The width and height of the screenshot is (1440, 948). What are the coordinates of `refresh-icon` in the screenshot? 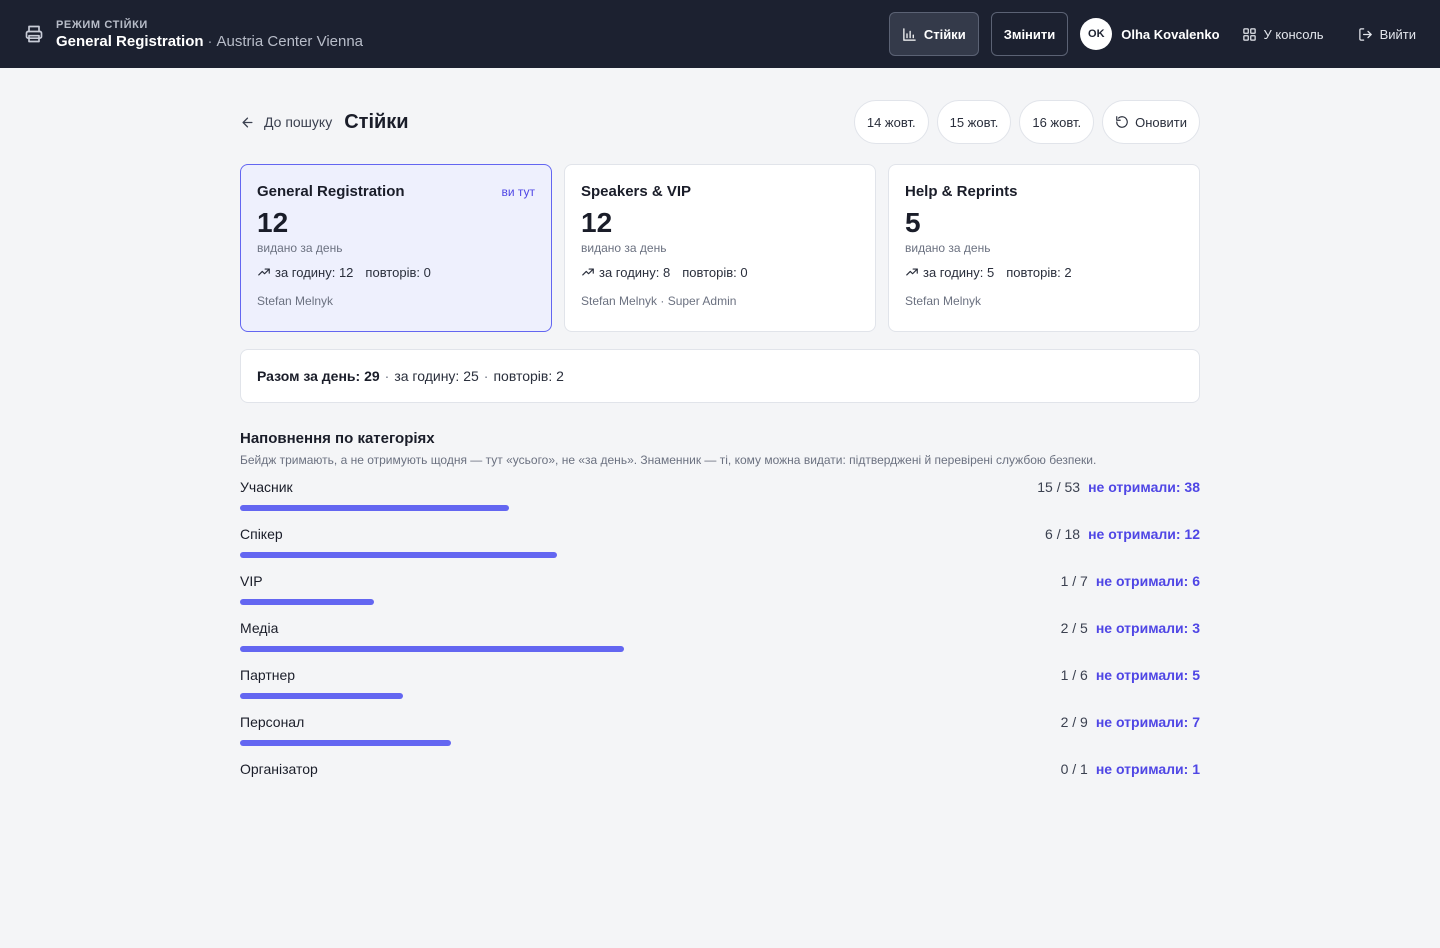 It's located at (1122, 122).